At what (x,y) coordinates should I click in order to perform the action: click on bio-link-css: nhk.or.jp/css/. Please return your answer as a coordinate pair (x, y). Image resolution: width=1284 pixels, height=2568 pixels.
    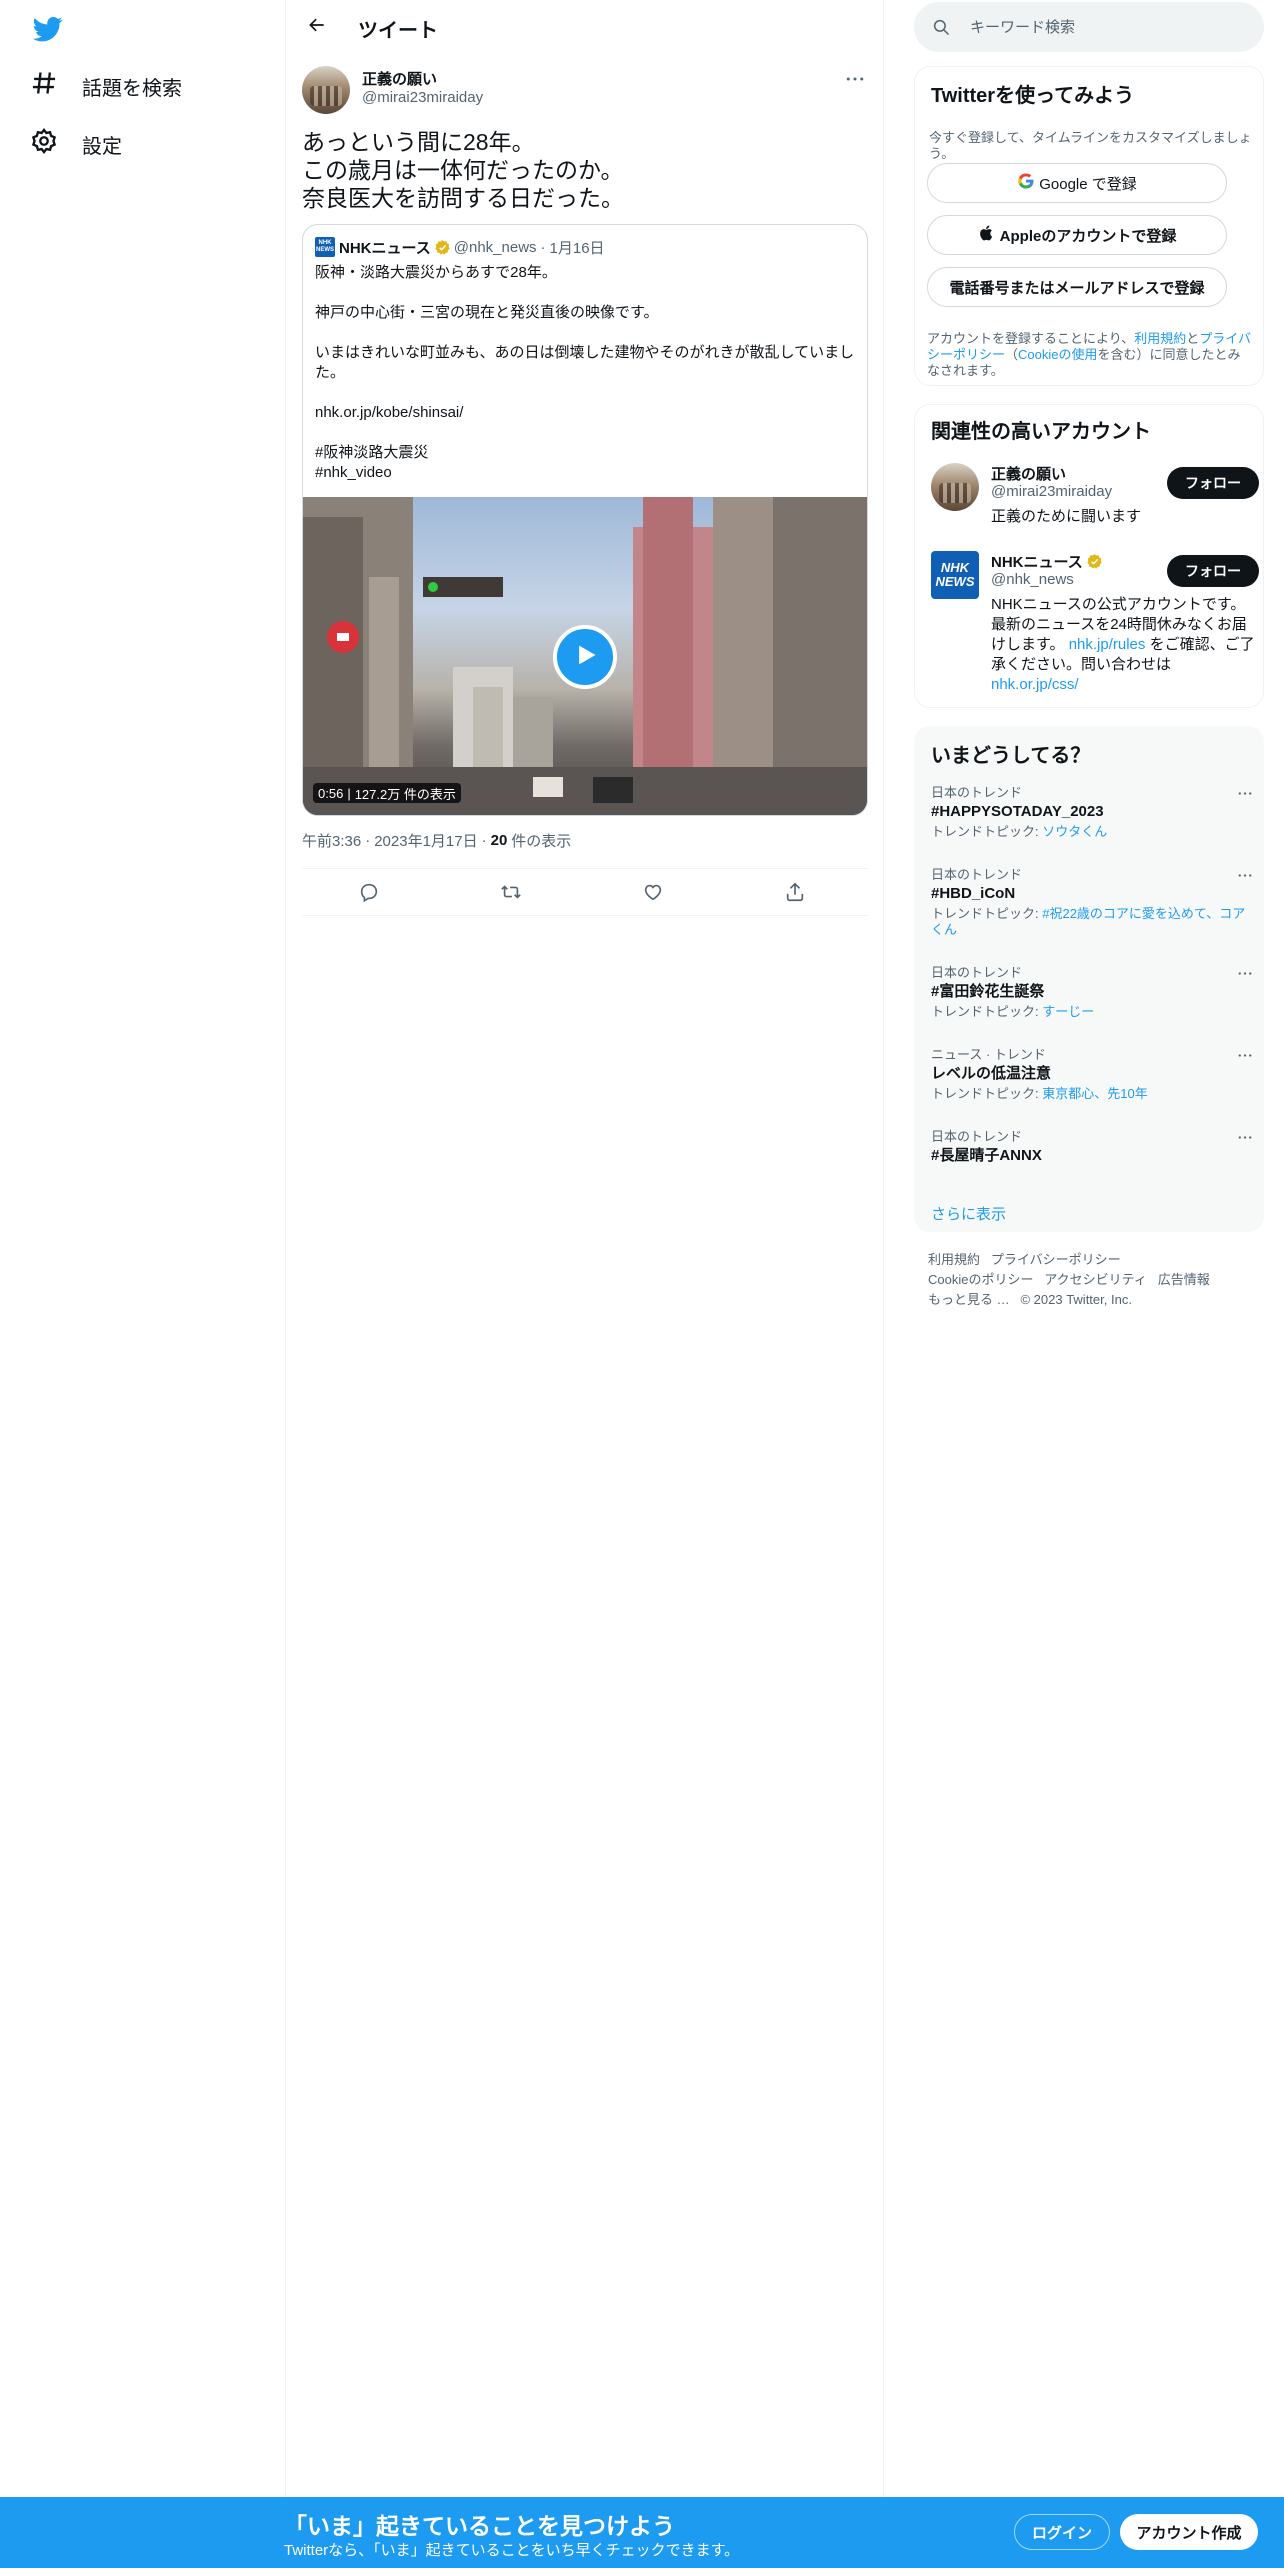
    Looking at the image, I should click on (1035, 684).